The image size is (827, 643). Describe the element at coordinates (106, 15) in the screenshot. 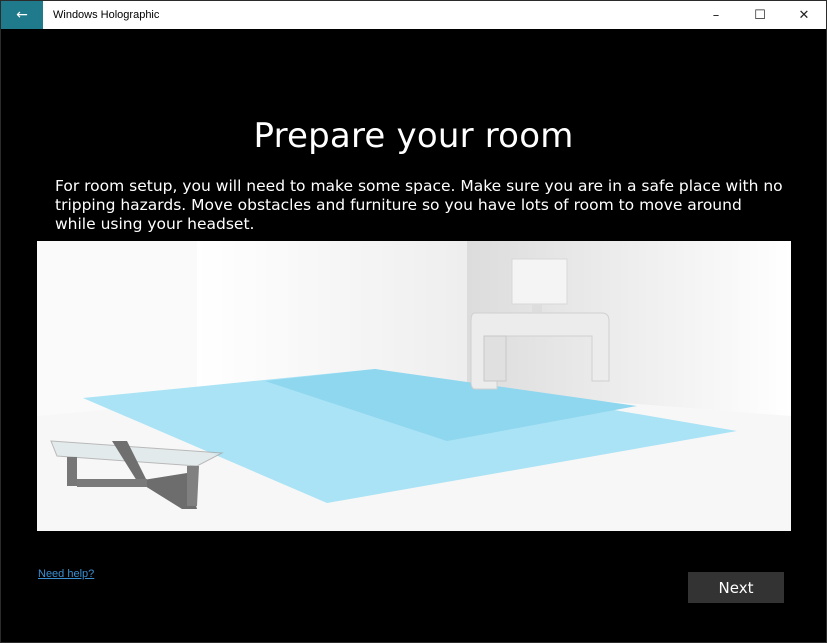

I see `window-title: Windows Holographic` at that location.